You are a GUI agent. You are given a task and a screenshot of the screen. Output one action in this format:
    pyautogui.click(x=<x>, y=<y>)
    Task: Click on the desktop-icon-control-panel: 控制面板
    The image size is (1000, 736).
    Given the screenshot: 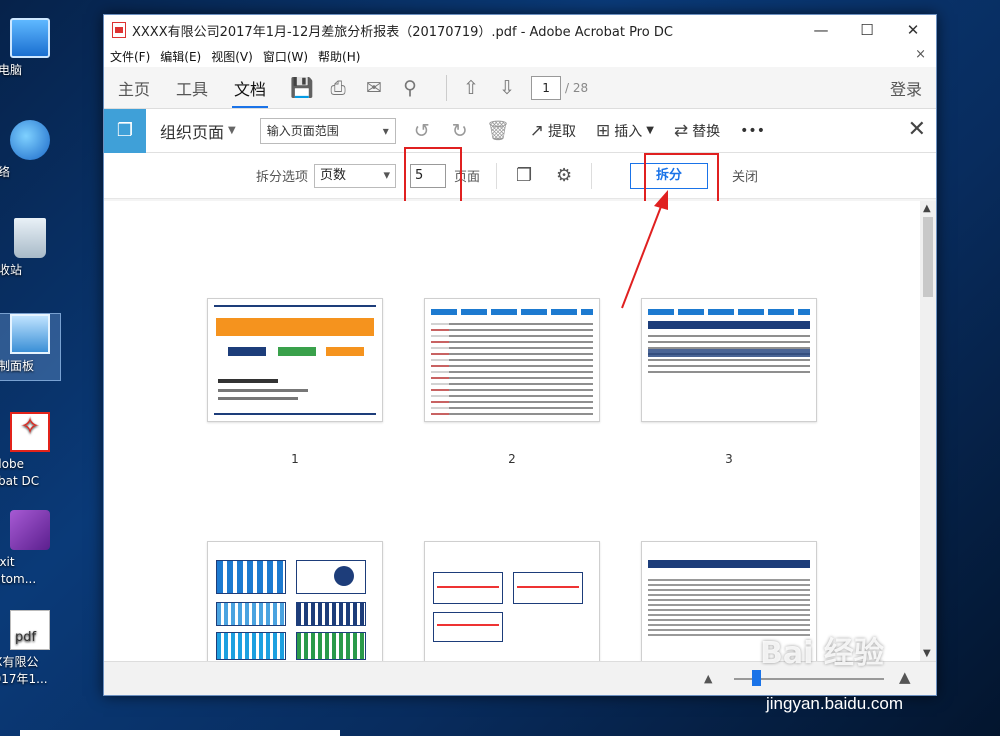 What is the action you would take?
    pyautogui.click(x=30, y=347)
    